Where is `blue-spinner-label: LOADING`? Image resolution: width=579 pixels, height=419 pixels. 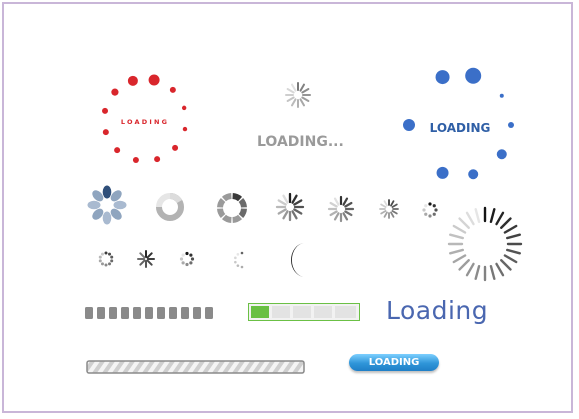
blue-spinner-label: LOADING is located at coordinates (460, 128).